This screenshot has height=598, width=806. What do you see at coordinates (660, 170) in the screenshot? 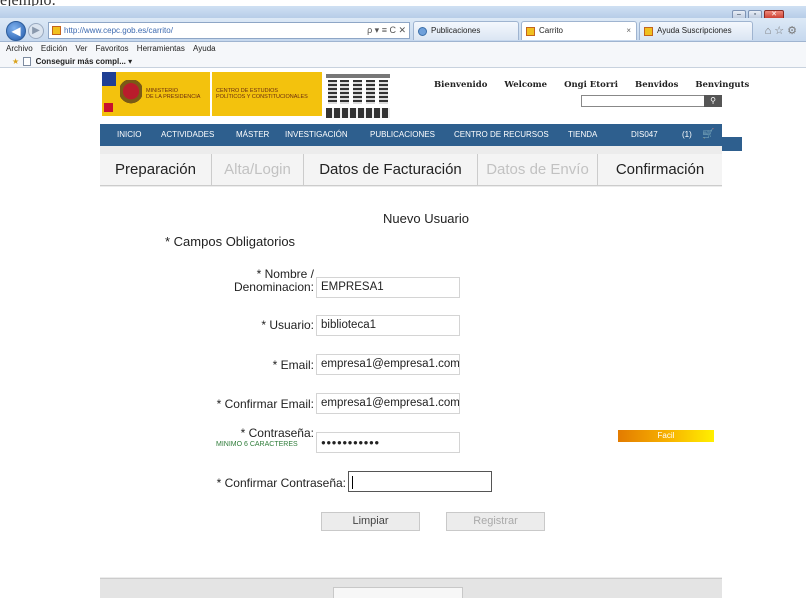
I see `step-confirmacion: Confirmación` at bounding box center [660, 170].